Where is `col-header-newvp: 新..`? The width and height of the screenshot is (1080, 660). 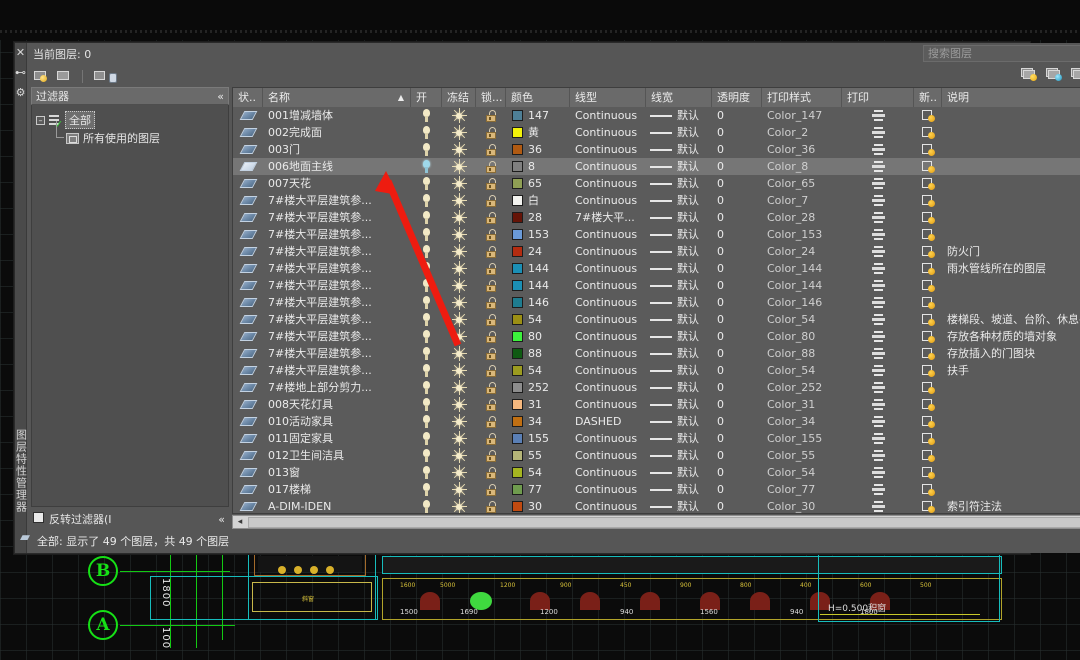
col-header-newvp: 新.. is located at coordinates (928, 97).